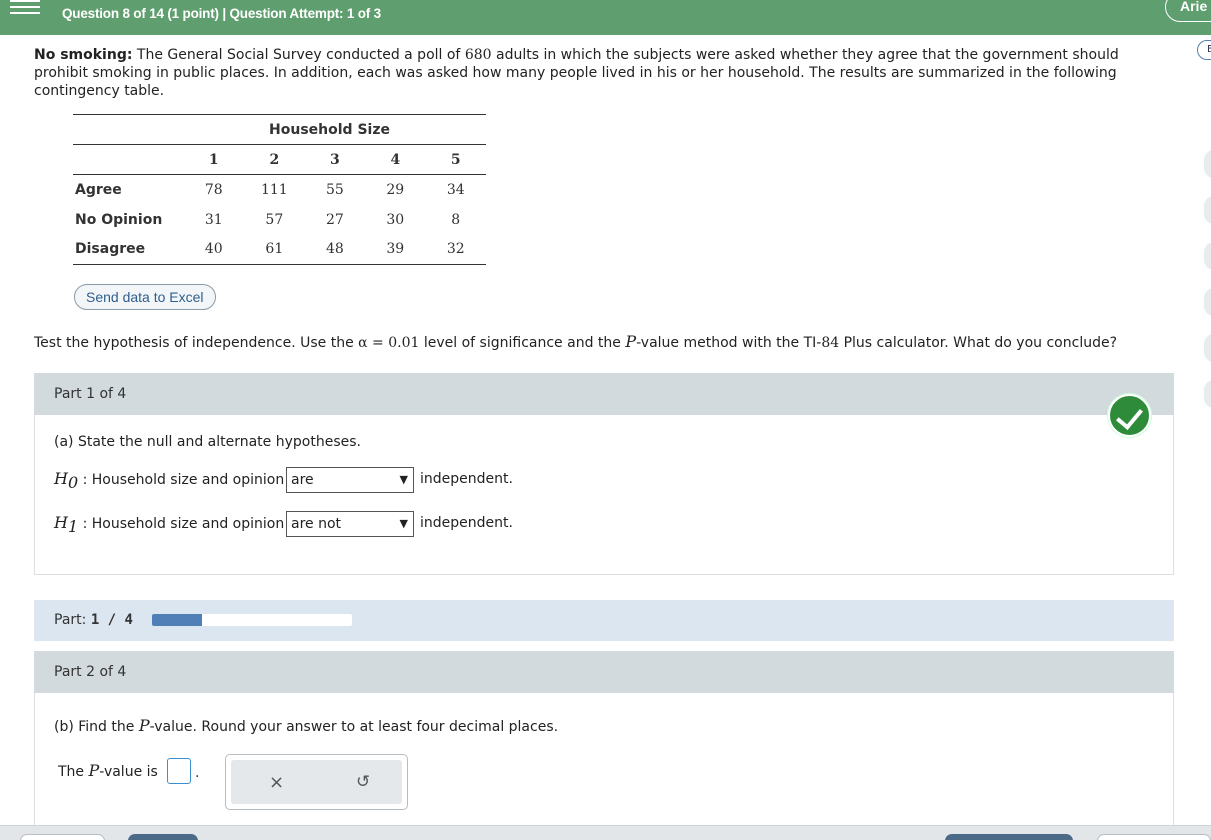  Describe the element at coordinates (61, 478) in the screenshot. I see `h0-symbol: H` at that location.